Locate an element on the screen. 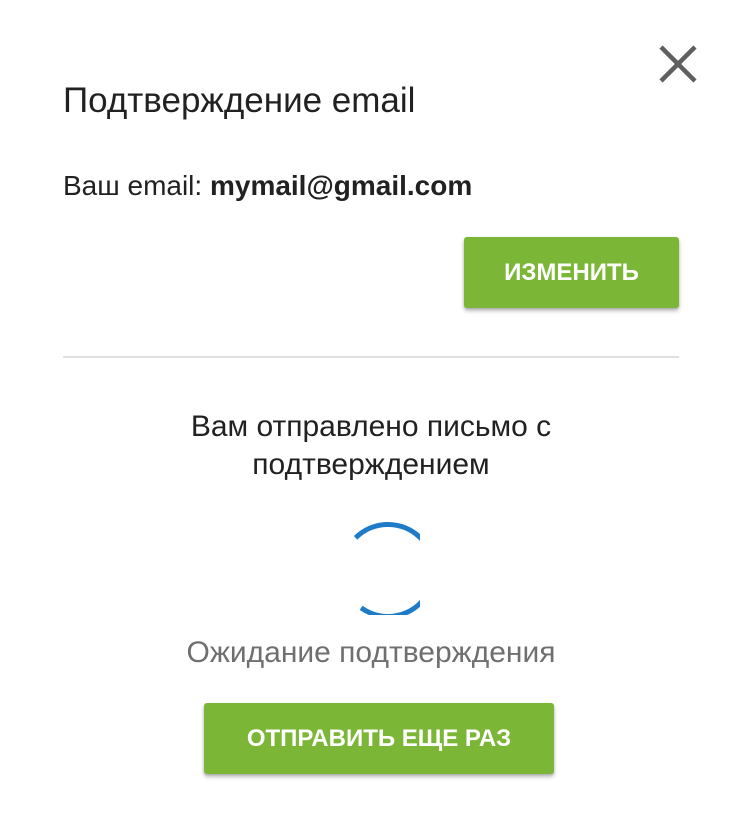 This screenshot has height=835, width=741. current-email: Ваш email: mymail@gmail.com is located at coordinates (267, 186).